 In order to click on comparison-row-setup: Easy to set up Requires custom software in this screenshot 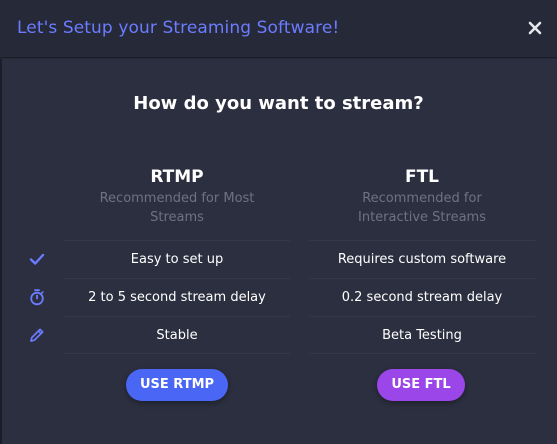, I will do `click(278, 259)`.